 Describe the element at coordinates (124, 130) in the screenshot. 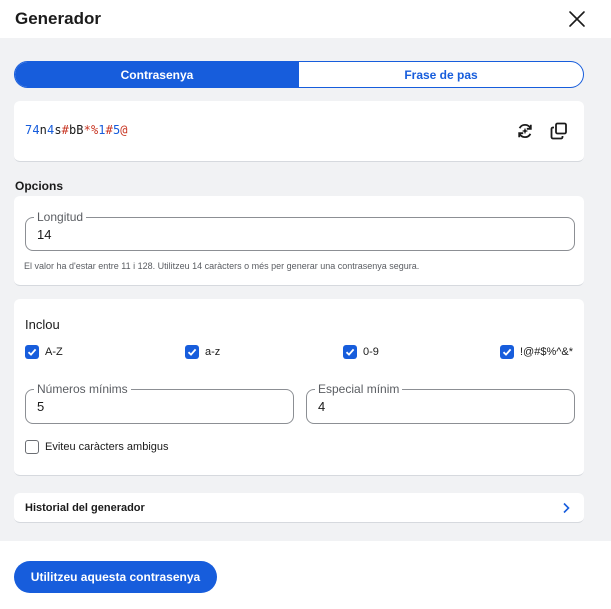

I see `password-segment: @` at that location.